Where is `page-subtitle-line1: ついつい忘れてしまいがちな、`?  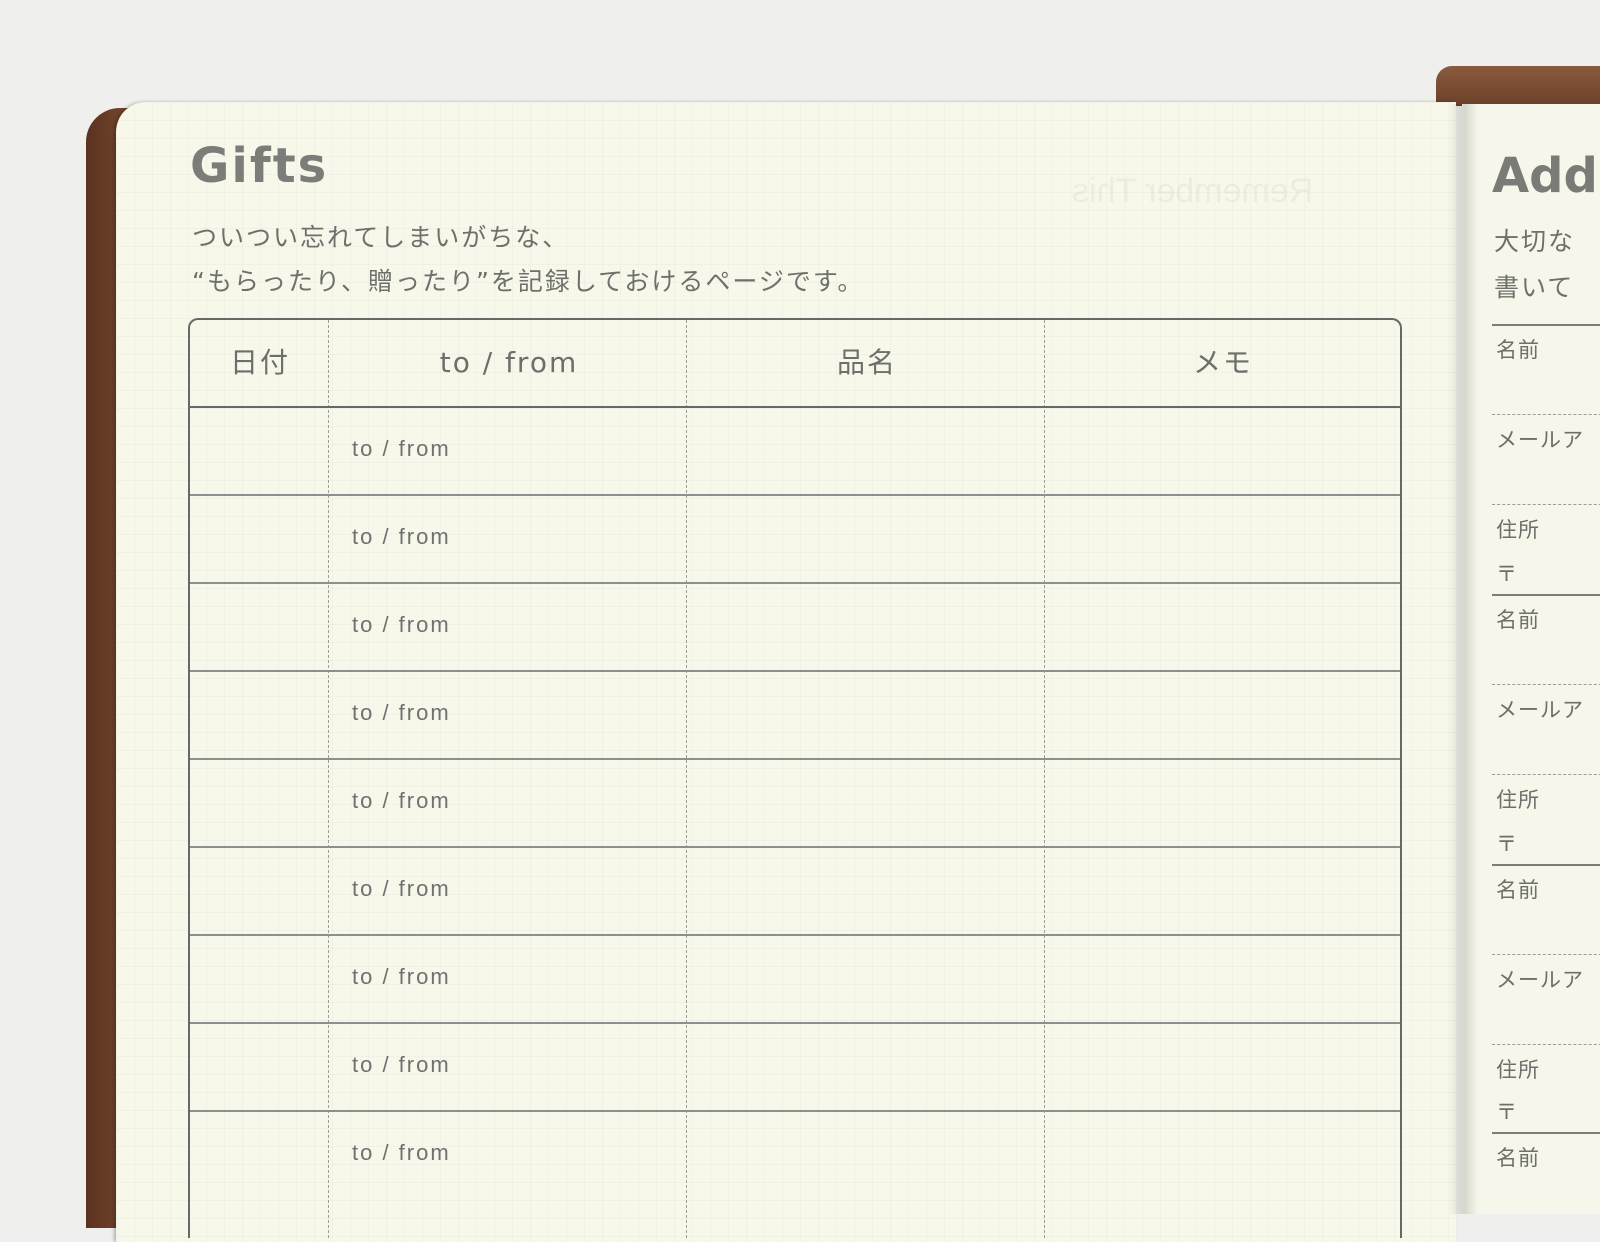
page-subtitle-line1: ついつい忘れてしまいがちな、 is located at coordinates (381, 237).